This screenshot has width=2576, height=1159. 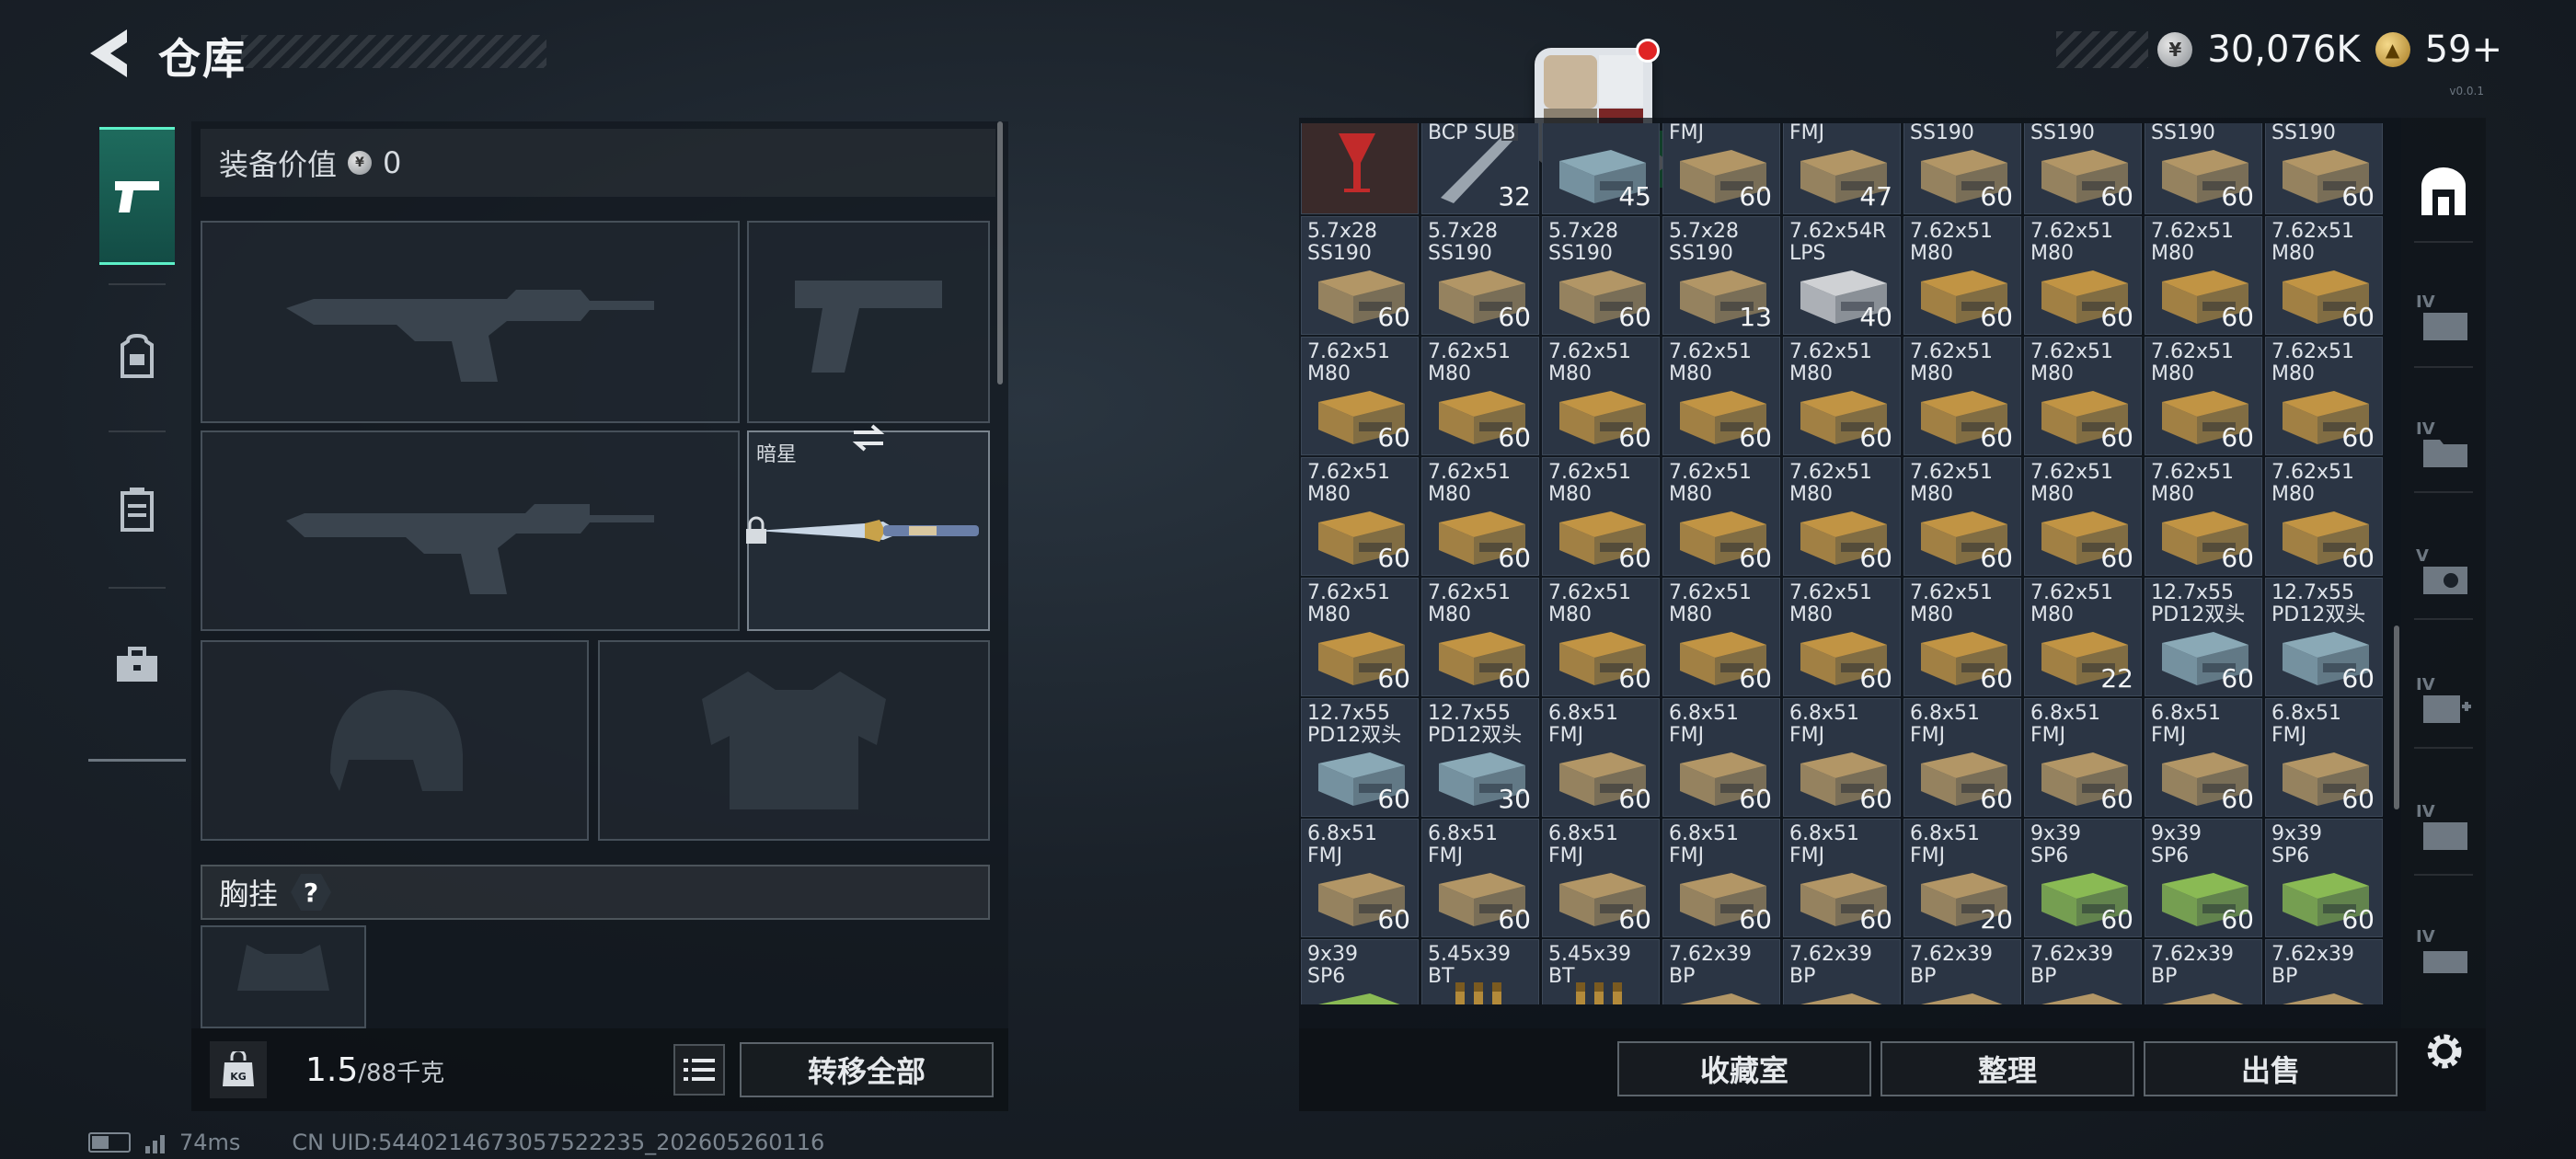 What do you see at coordinates (867, 1069) in the screenshot?
I see `transfer-all-button: 转移全部` at bounding box center [867, 1069].